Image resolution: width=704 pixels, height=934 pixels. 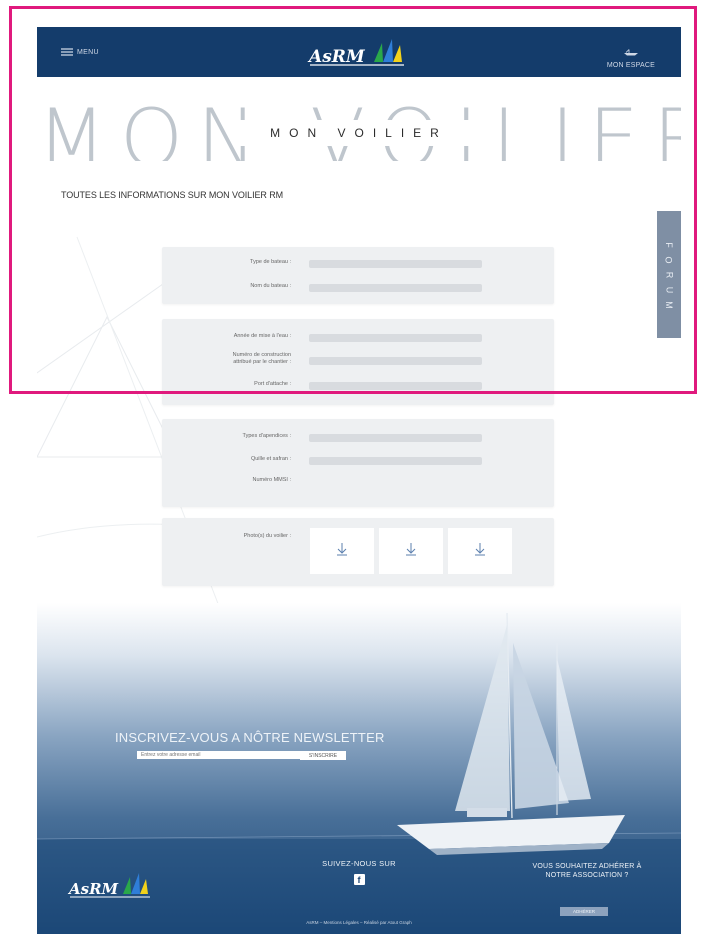 I want to click on home-port-input, so click(x=395, y=386).